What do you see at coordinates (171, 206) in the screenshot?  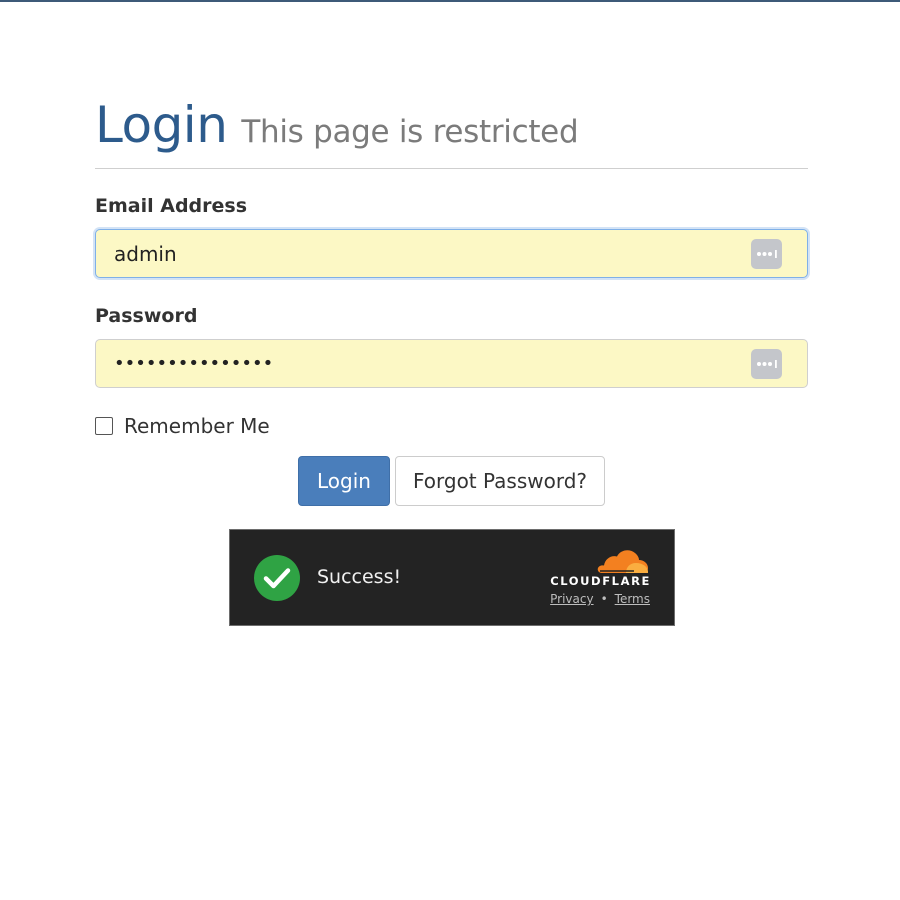 I see `email-label: Email Address` at bounding box center [171, 206].